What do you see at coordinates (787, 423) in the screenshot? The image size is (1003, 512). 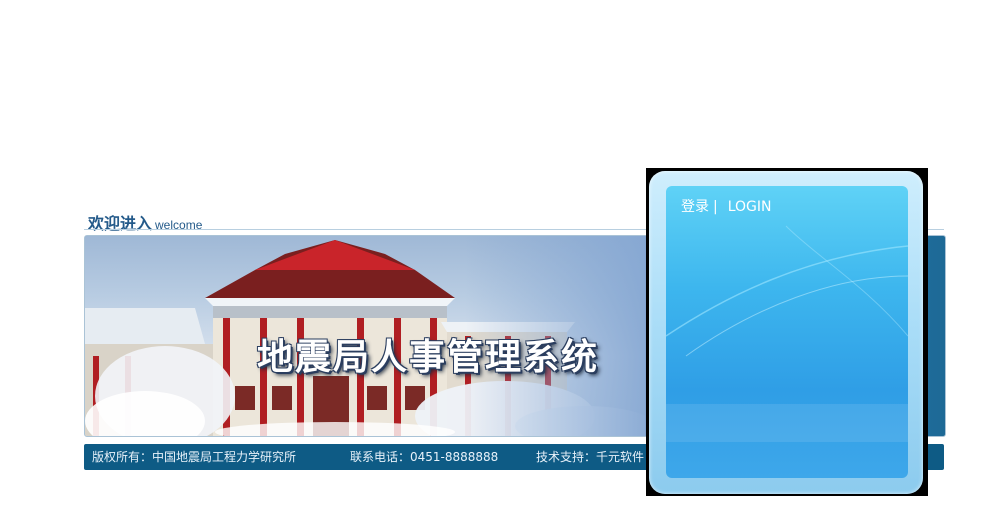 I see `login-band` at bounding box center [787, 423].